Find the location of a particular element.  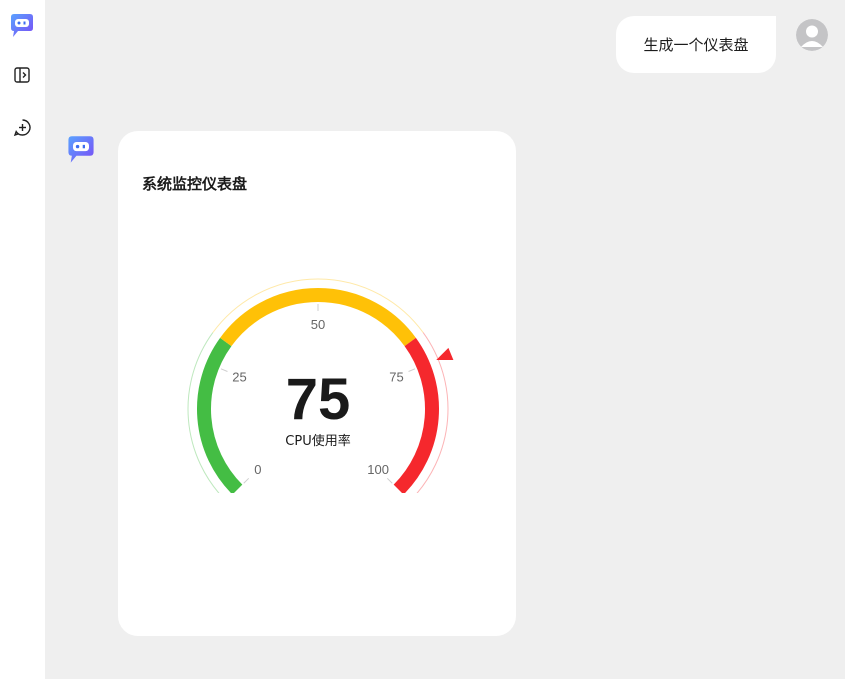

robot-chat-icon is located at coordinates (22, 26).